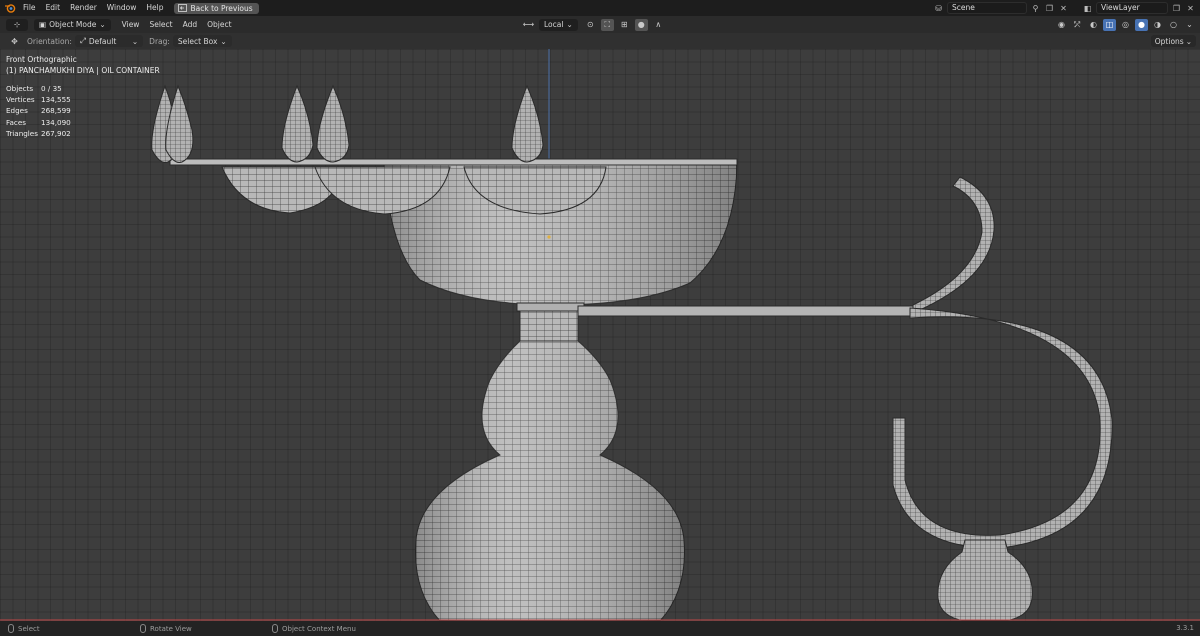  I want to click on mode-dropdown: ▣ Object Mode ⌄, so click(72, 24).